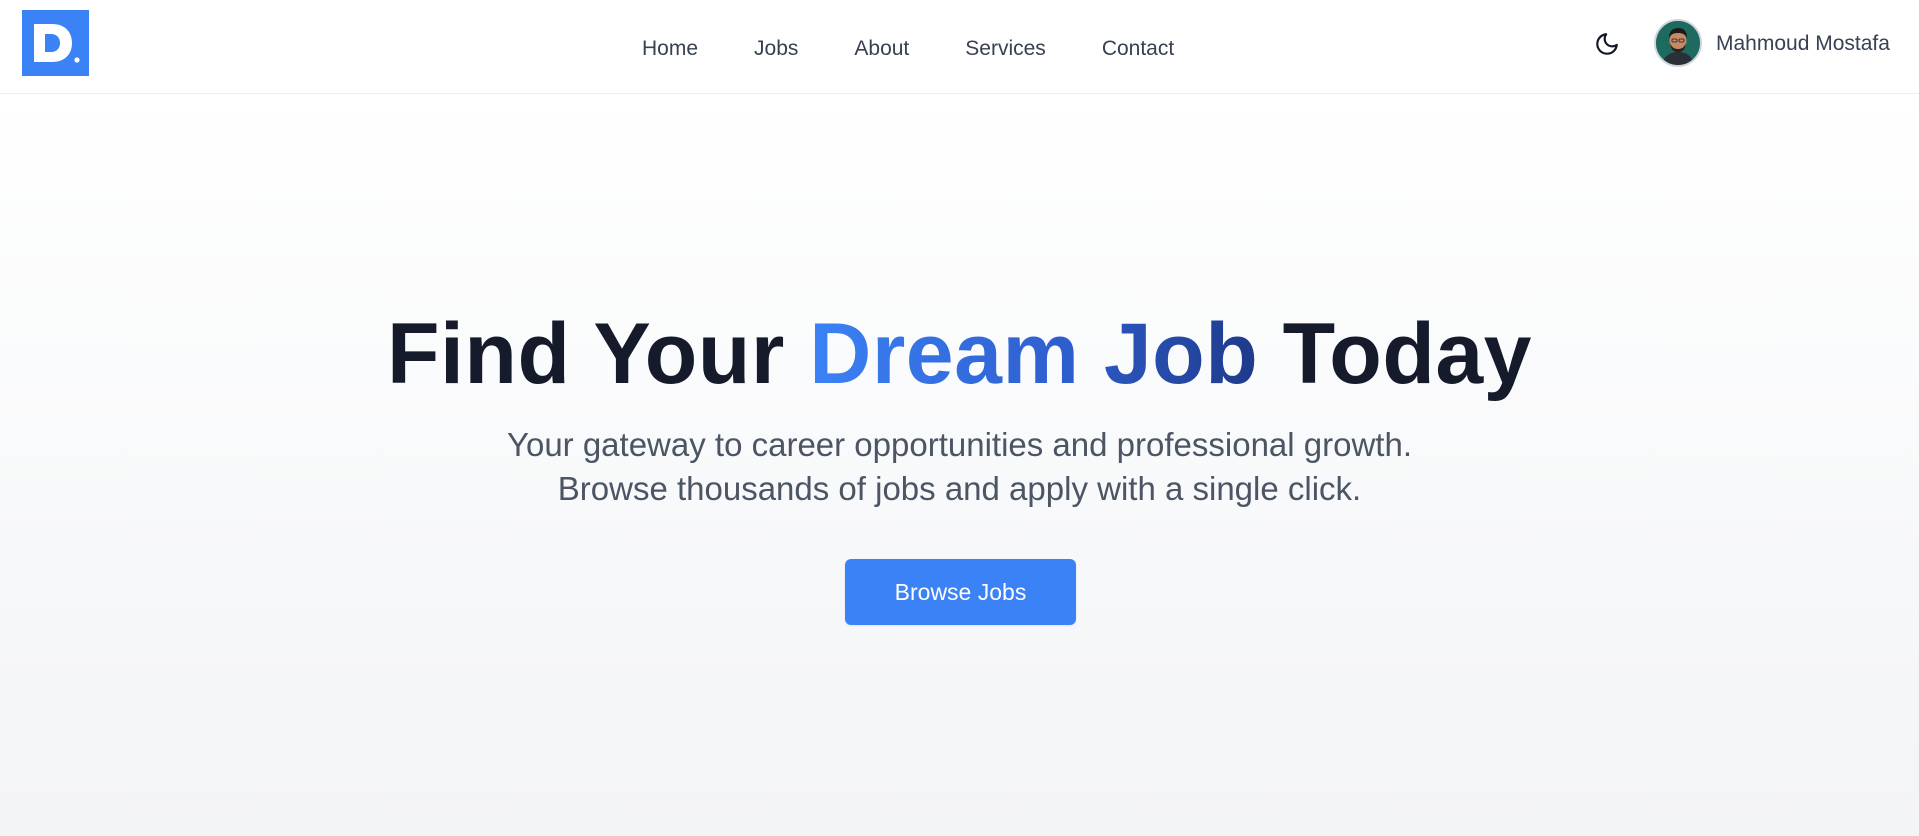 Image resolution: width=1919 pixels, height=836 pixels. What do you see at coordinates (670, 47) in the screenshot?
I see `nav-link-home: Home` at bounding box center [670, 47].